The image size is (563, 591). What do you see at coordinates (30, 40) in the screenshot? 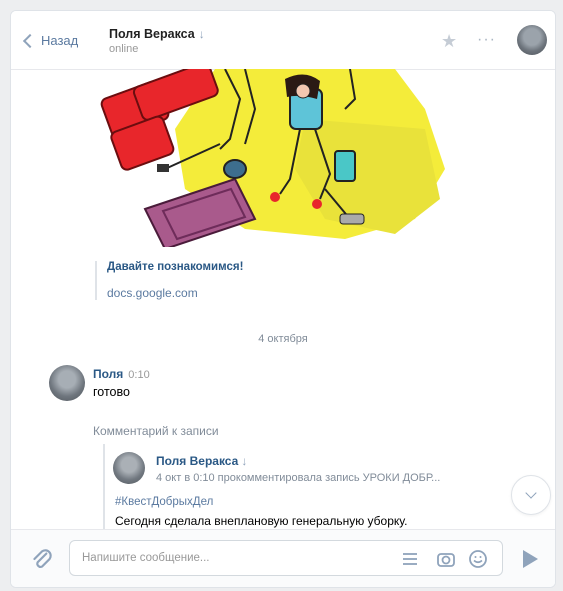
I see `back-chevron-icon` at bounding box center [30, 40].